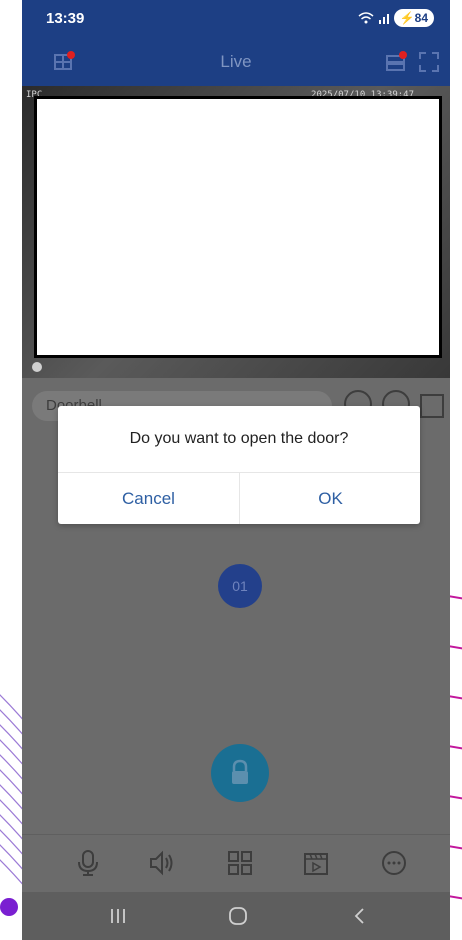 Image resolution: width=462 pixels, height=940 pixels. I want to click on confirm-dialog: Do you want to open the door? Cancel OK, so click(239, 465).